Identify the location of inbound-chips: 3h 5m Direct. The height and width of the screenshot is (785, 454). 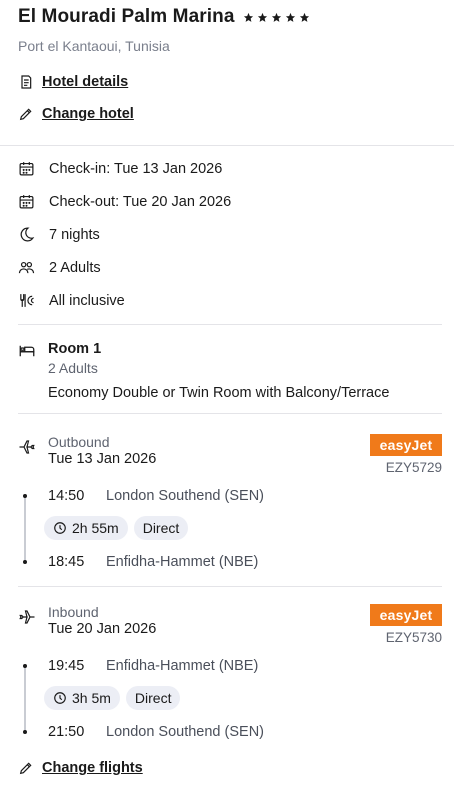
(112, 698).